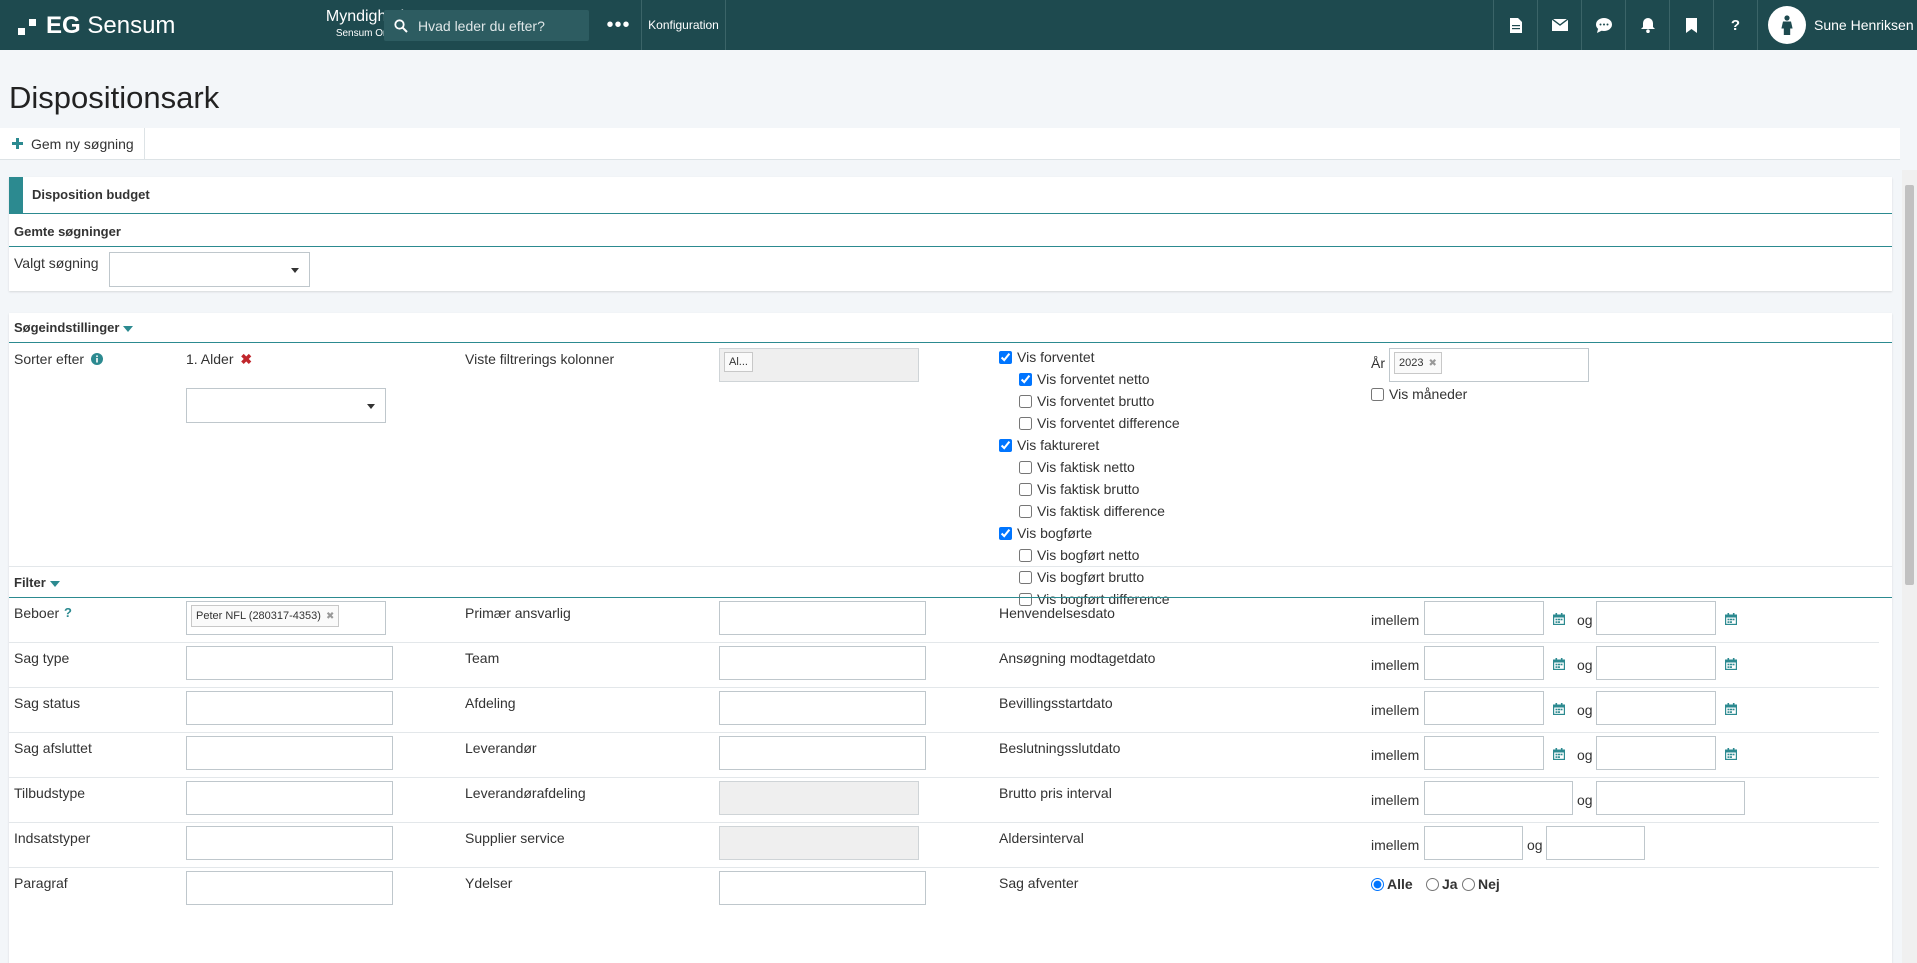 This screenshot has width=1917, height=963. I want to click on help-button: ?, so click(1735, 25).